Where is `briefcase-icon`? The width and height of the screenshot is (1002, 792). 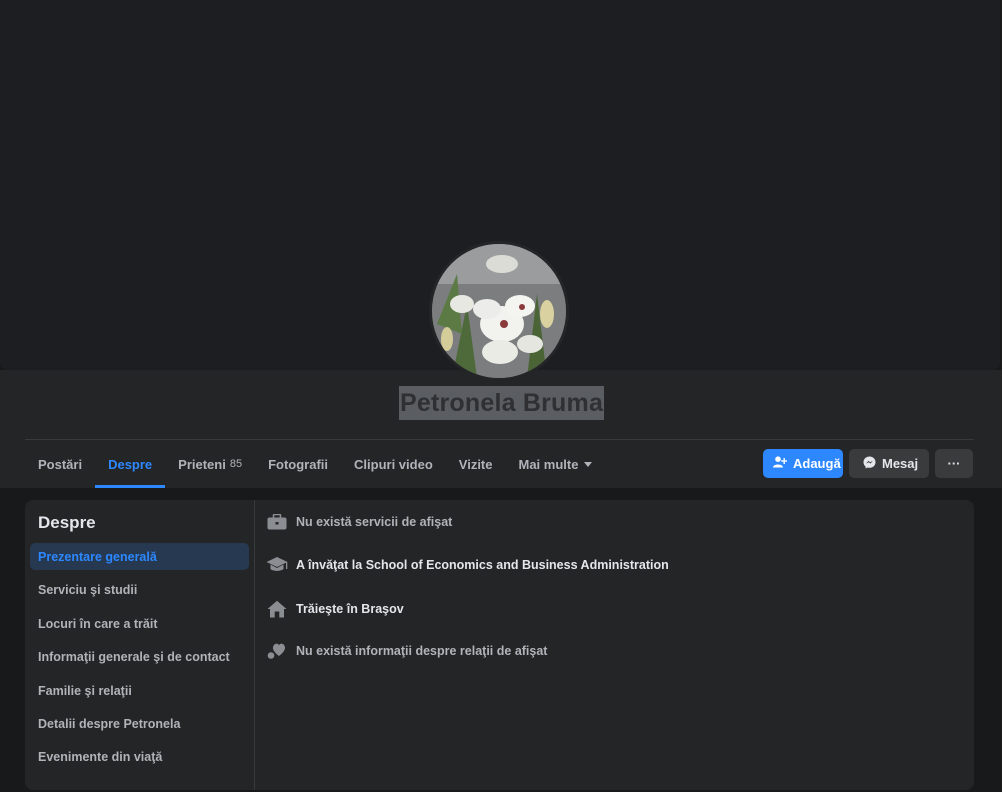
briefcase-icon is located at coordinates (277, 522).